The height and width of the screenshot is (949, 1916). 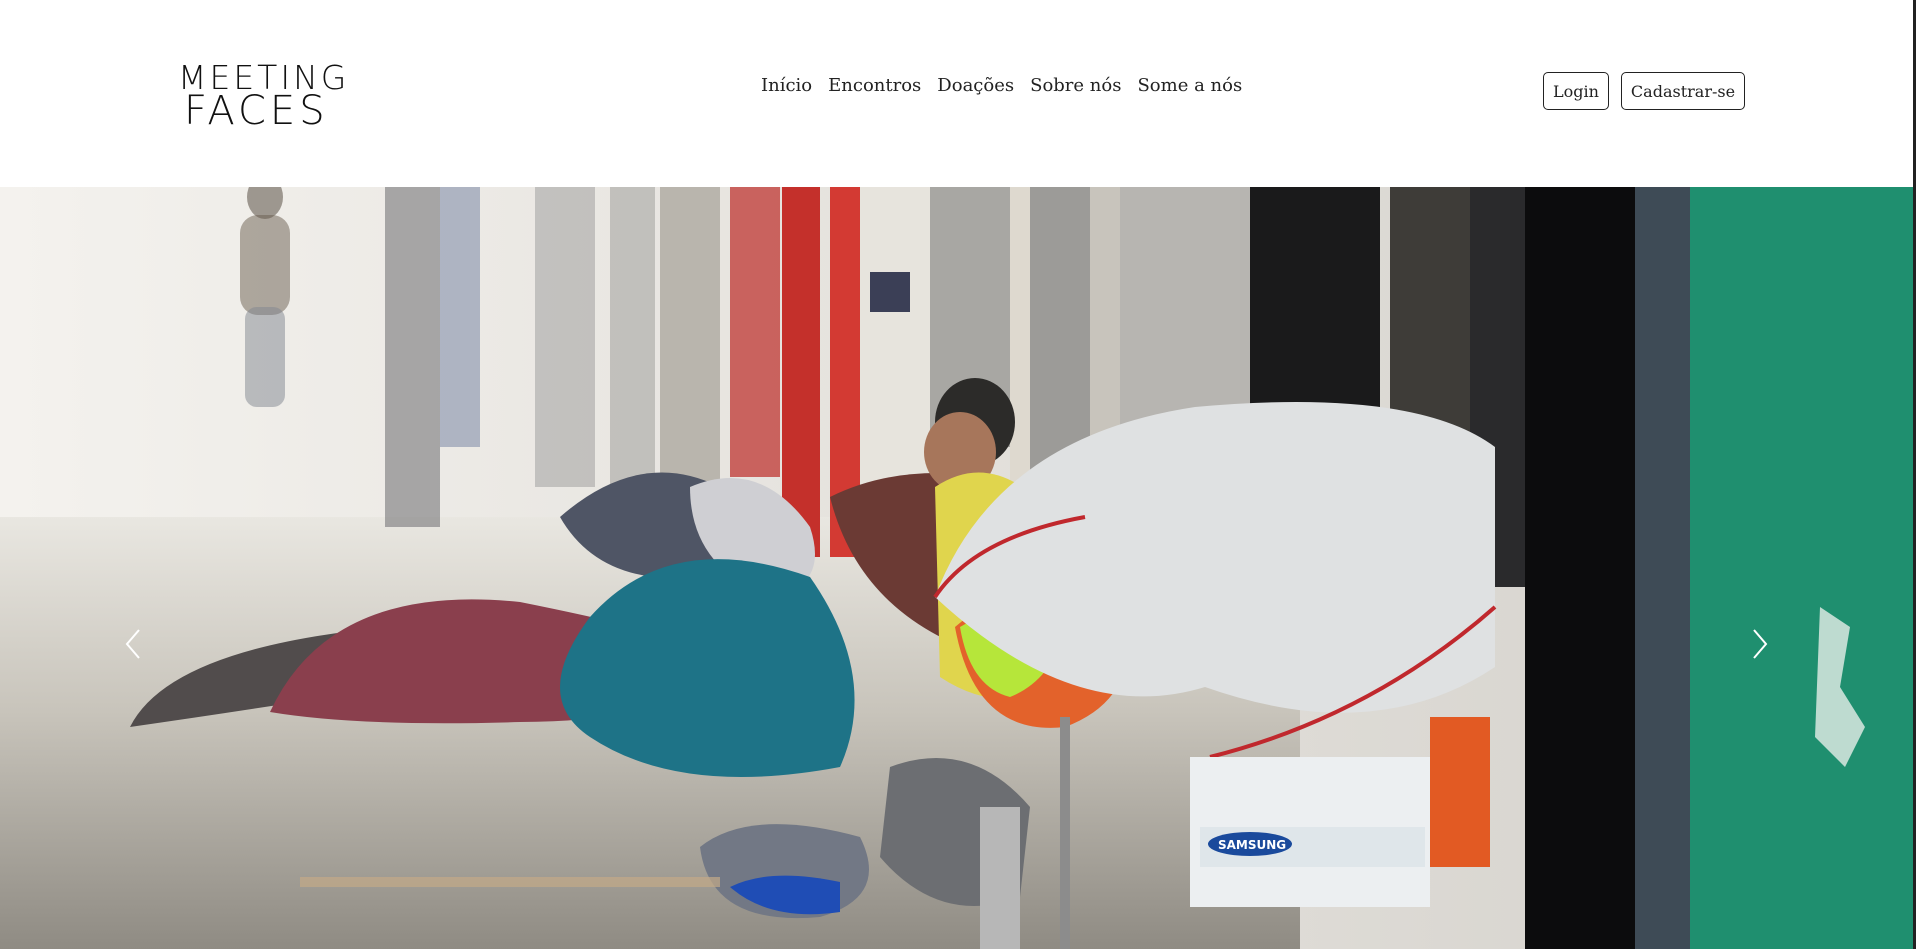 What do you see at coordinates (143, 657) in the screenshot?
I see `carousel-prev-button` at bounding box center [143, 657].